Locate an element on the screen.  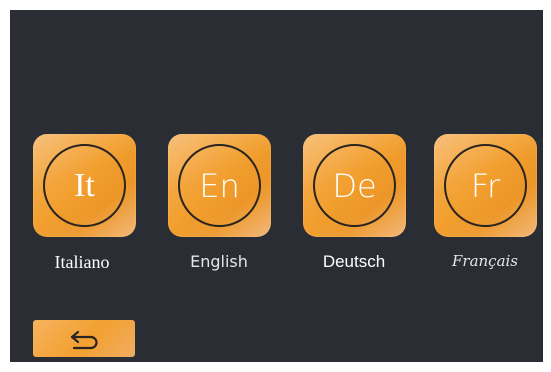
return-arrow-icon is located at coordinates (84, 339).